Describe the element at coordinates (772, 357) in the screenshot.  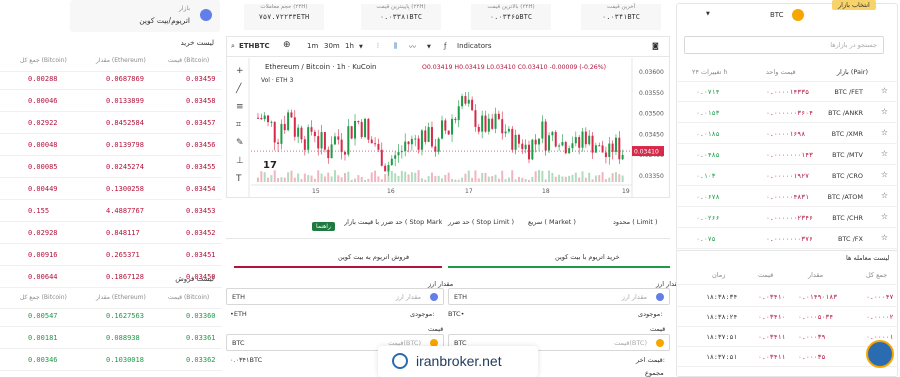
I see `trade-price: ۰.۰۳۴۱۱` at that location.